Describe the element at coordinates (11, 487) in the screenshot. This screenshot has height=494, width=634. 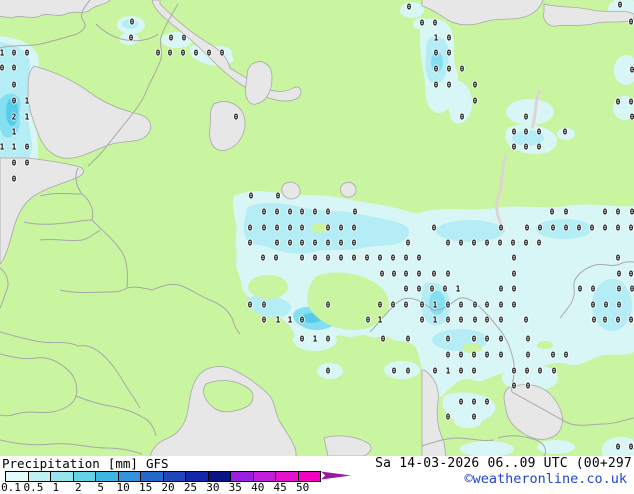
I see `scale-label: 0.1` at that location.